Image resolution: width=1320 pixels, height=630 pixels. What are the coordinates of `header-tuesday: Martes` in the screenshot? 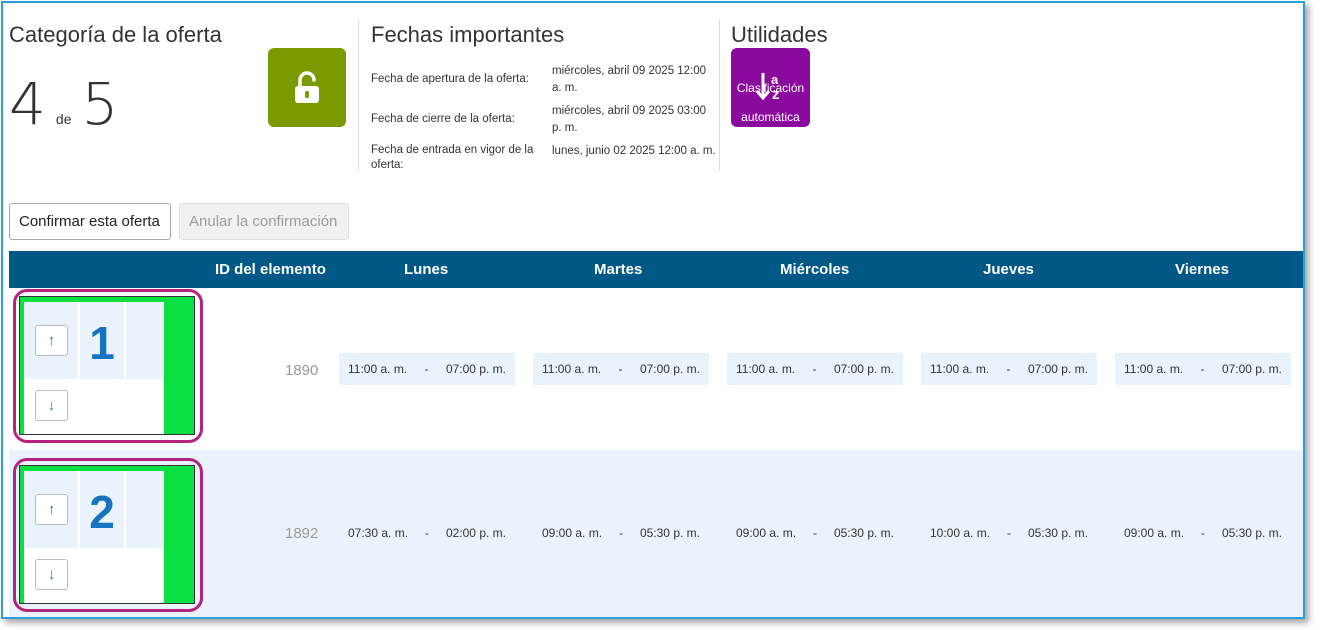 It's located at (618, 269).